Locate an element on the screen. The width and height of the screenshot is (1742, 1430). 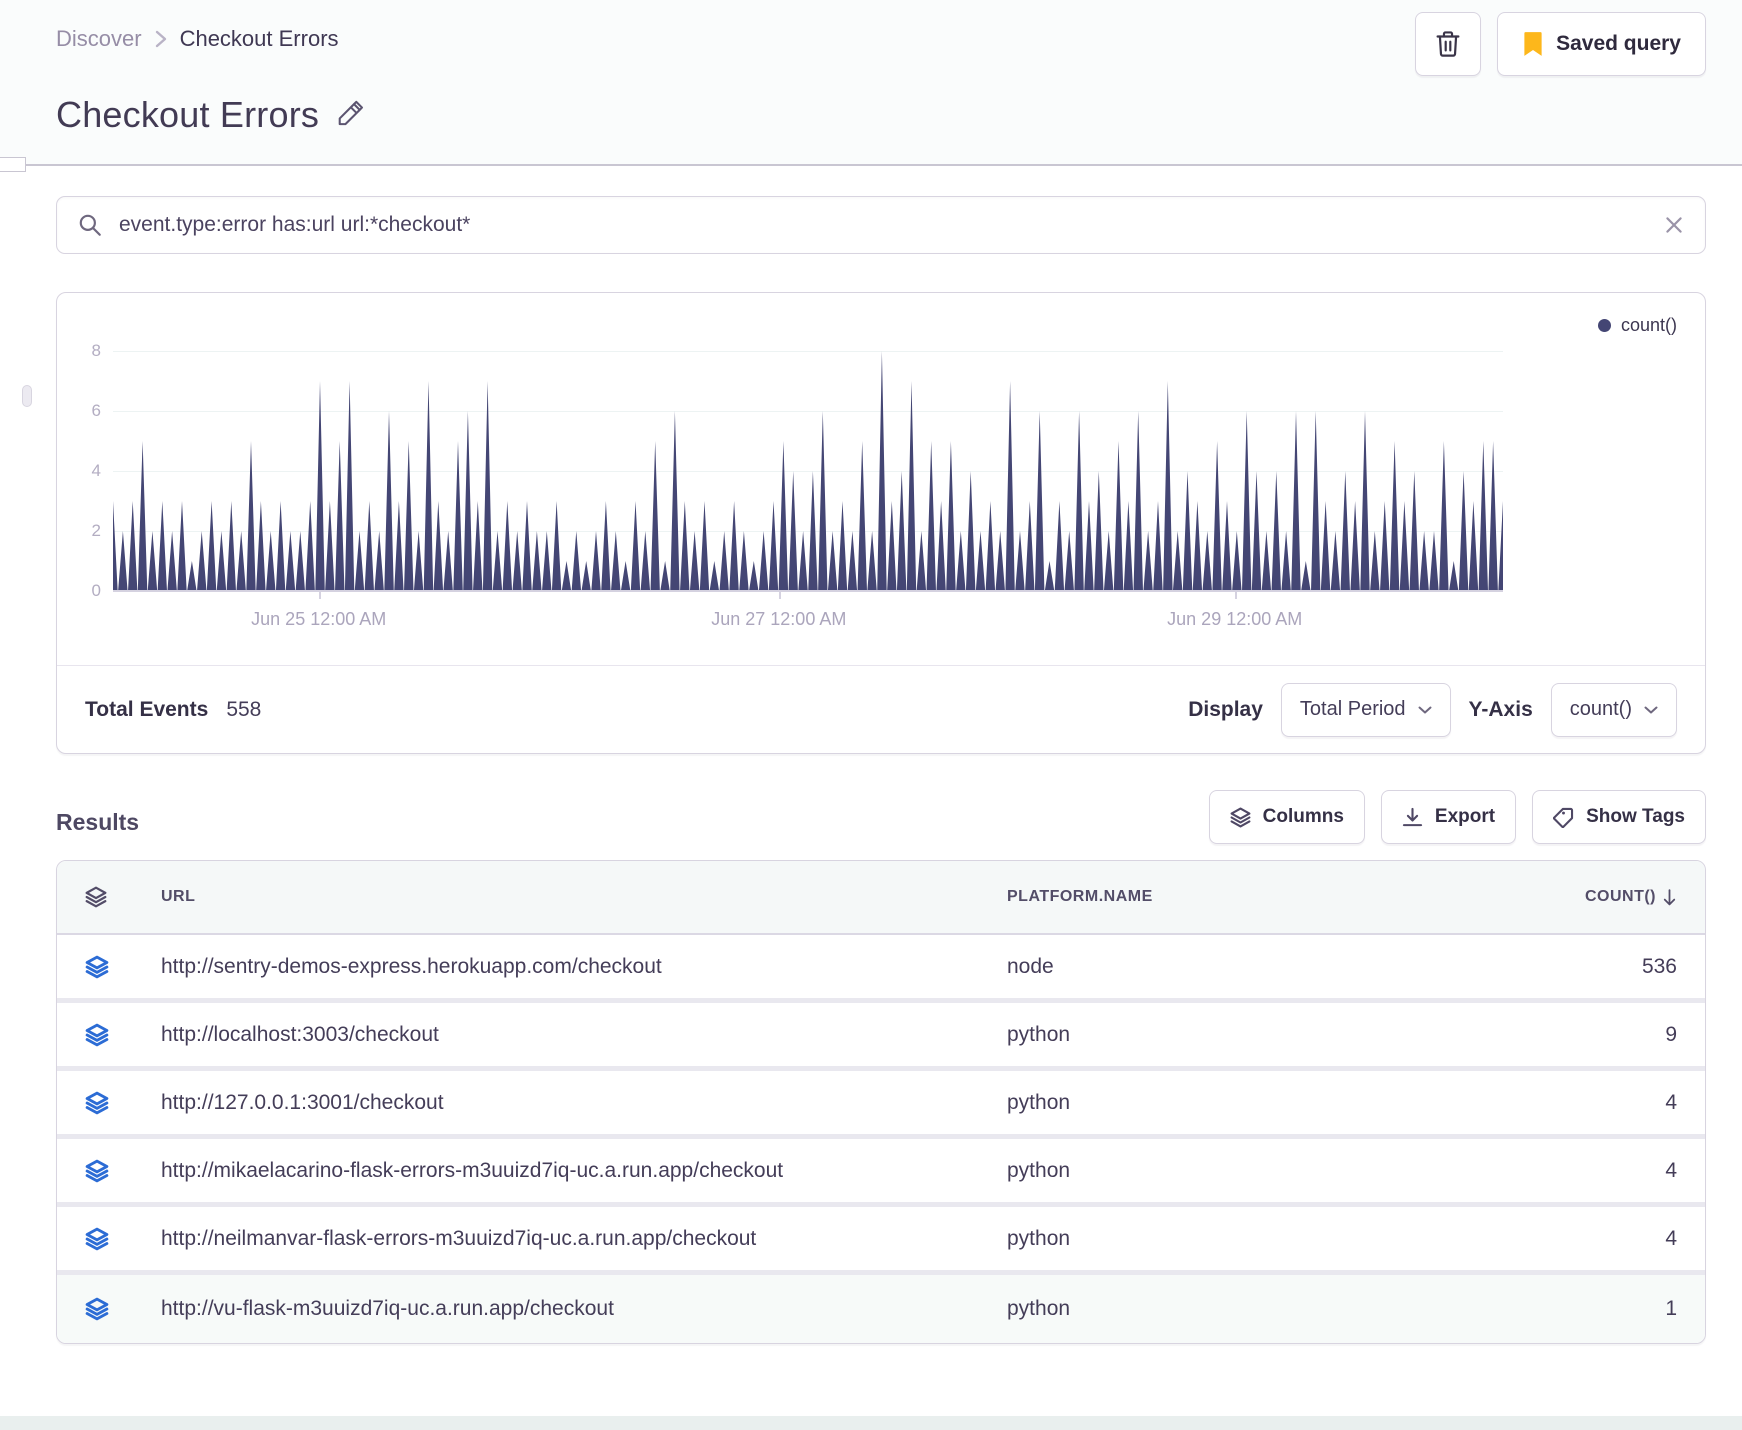
total-events-value: 558 is located at coordinates (244, 709).